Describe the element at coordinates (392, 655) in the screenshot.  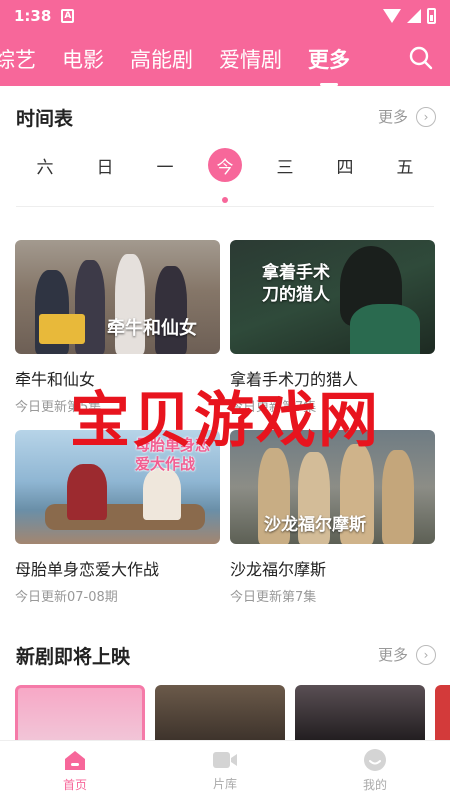
I see `upcoming-more-label: 更多` at that location.